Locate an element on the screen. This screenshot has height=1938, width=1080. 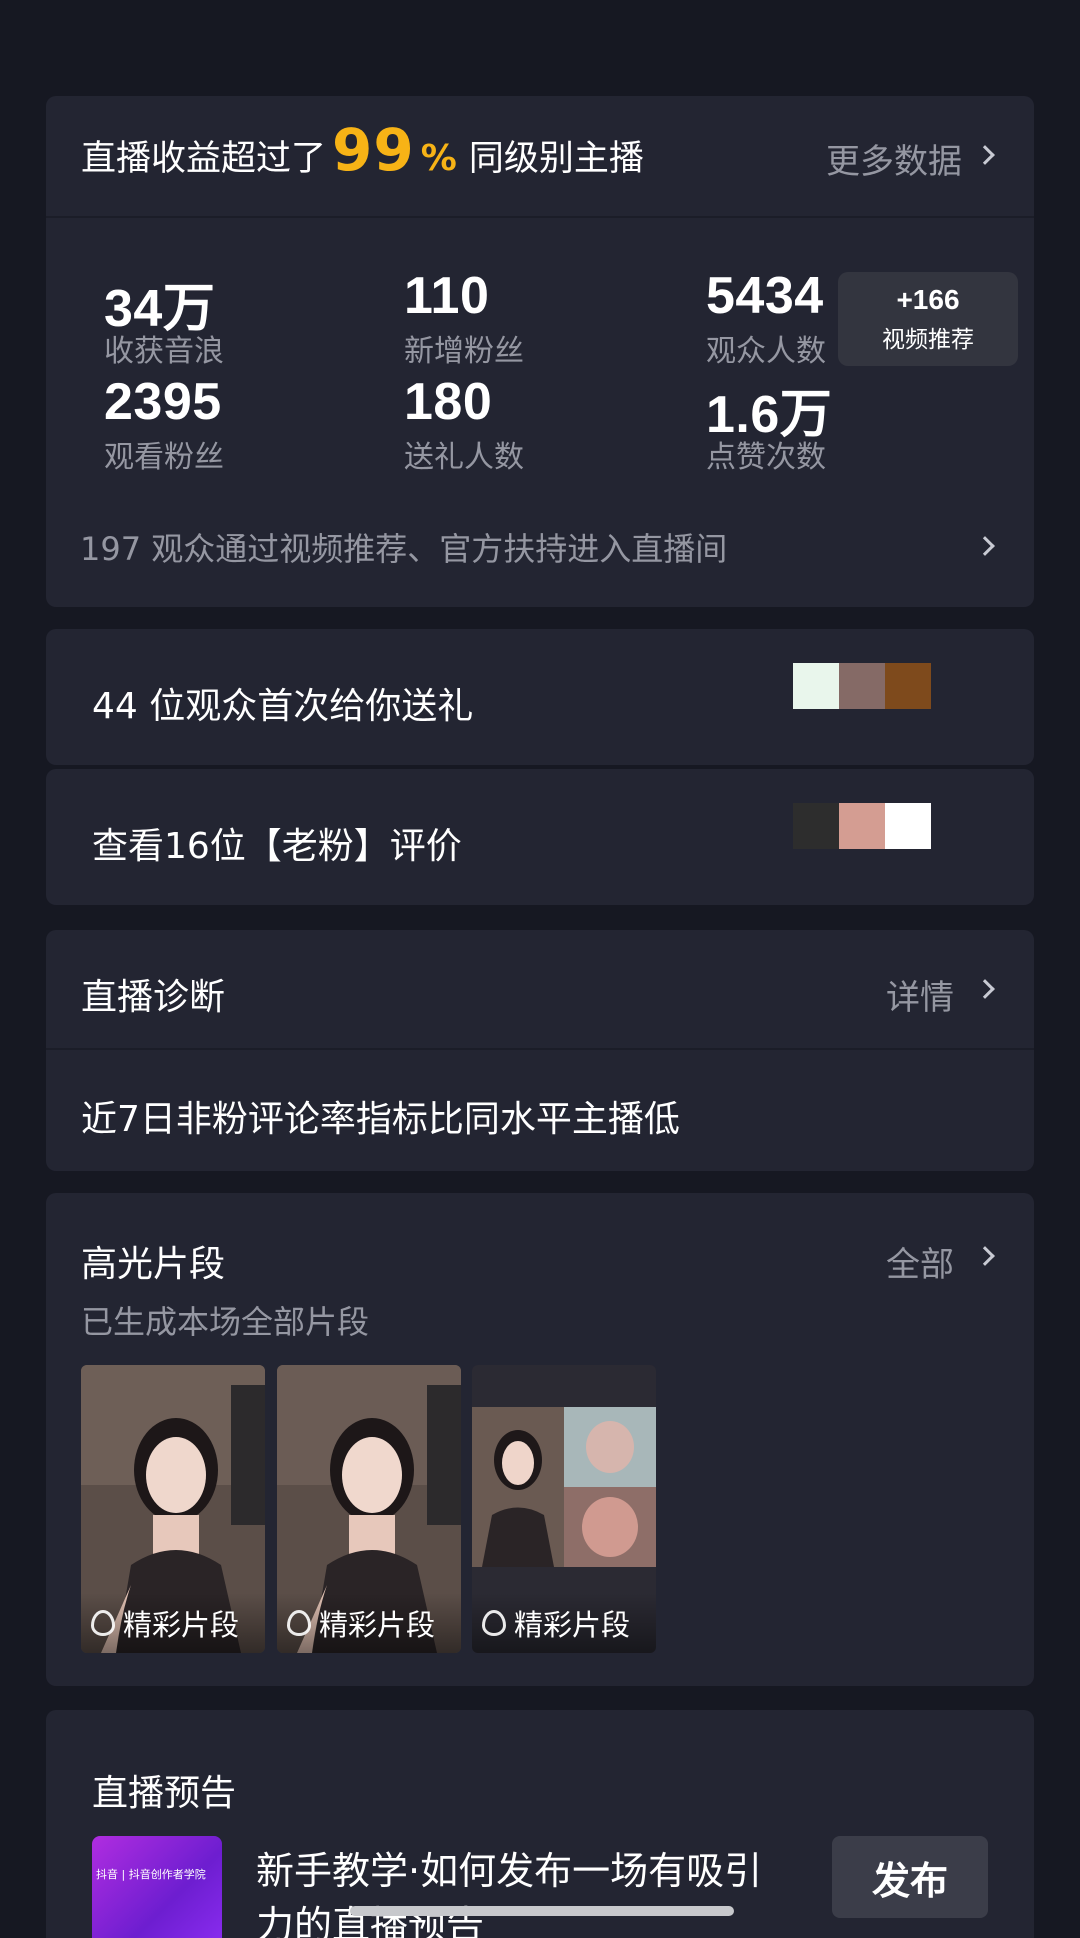
more-data-link: 更多数据 is located at coordinates (894, 158).